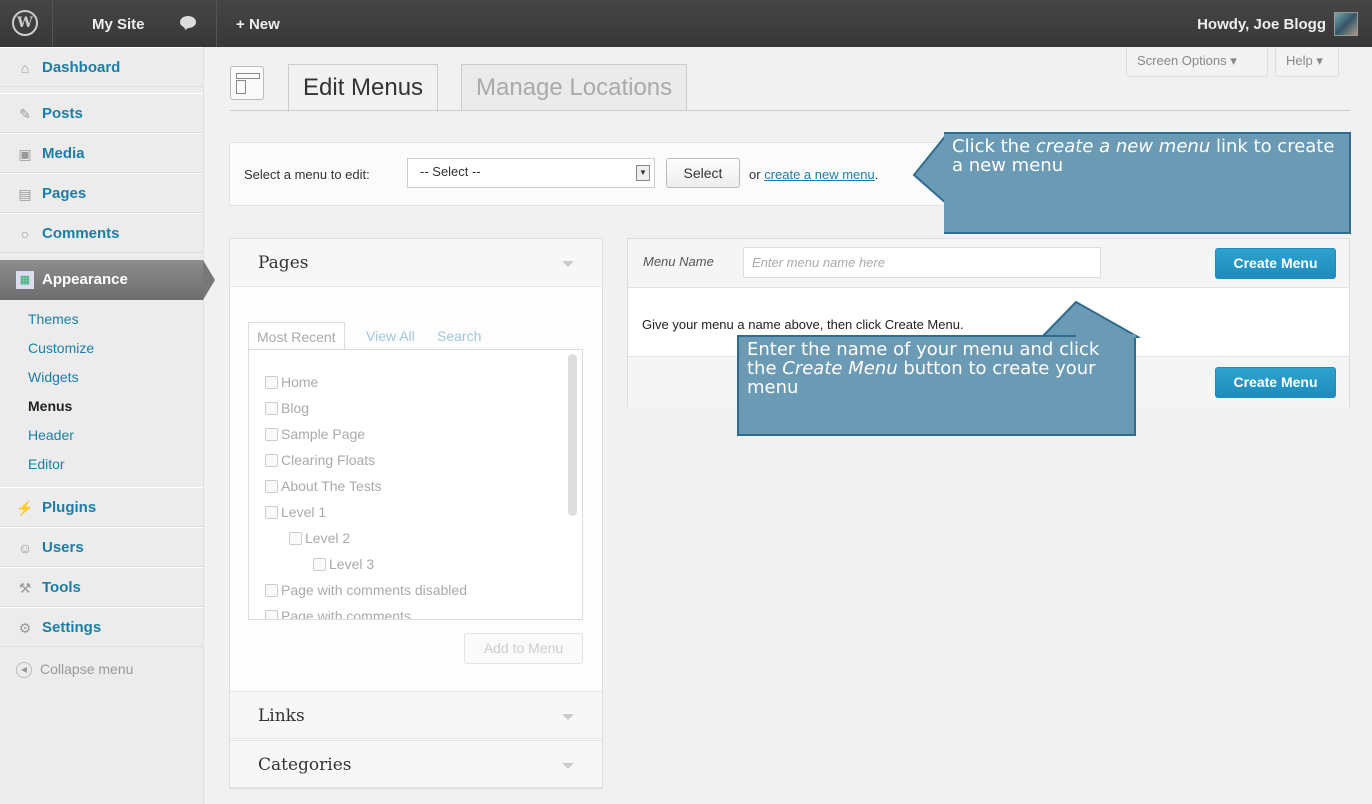 The height and width of the screenshot is (804, 1372). Describe the element at coordinates (85, 279) in the screenshot. I see `sidebar-item-label: Appearance` at that location.